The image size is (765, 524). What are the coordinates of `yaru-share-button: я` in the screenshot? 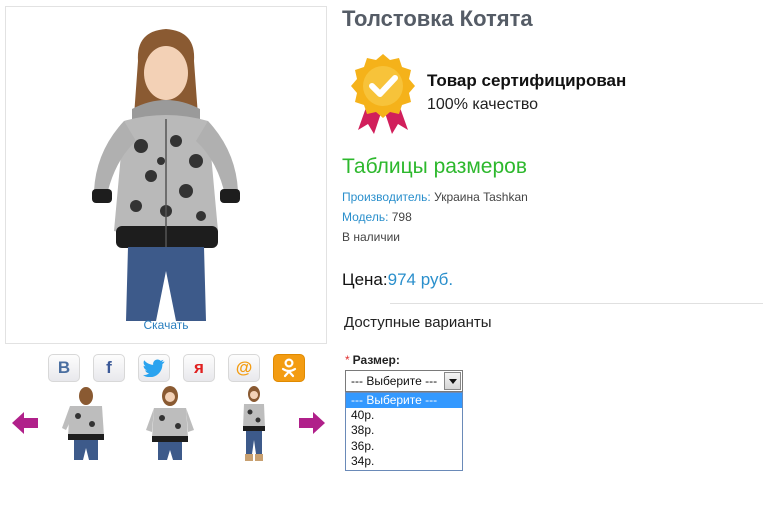 It's located at (199, 368).